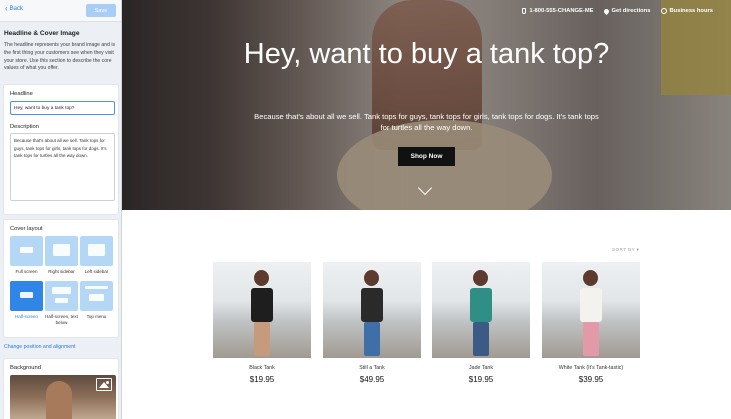 The width and height of the screenshot is (731, 419). What do you see at coordinates (591, 368) in the screenshot?
I see `product-name: White Tank (It's Tank-tastic)` at bounding box center [591, 368].